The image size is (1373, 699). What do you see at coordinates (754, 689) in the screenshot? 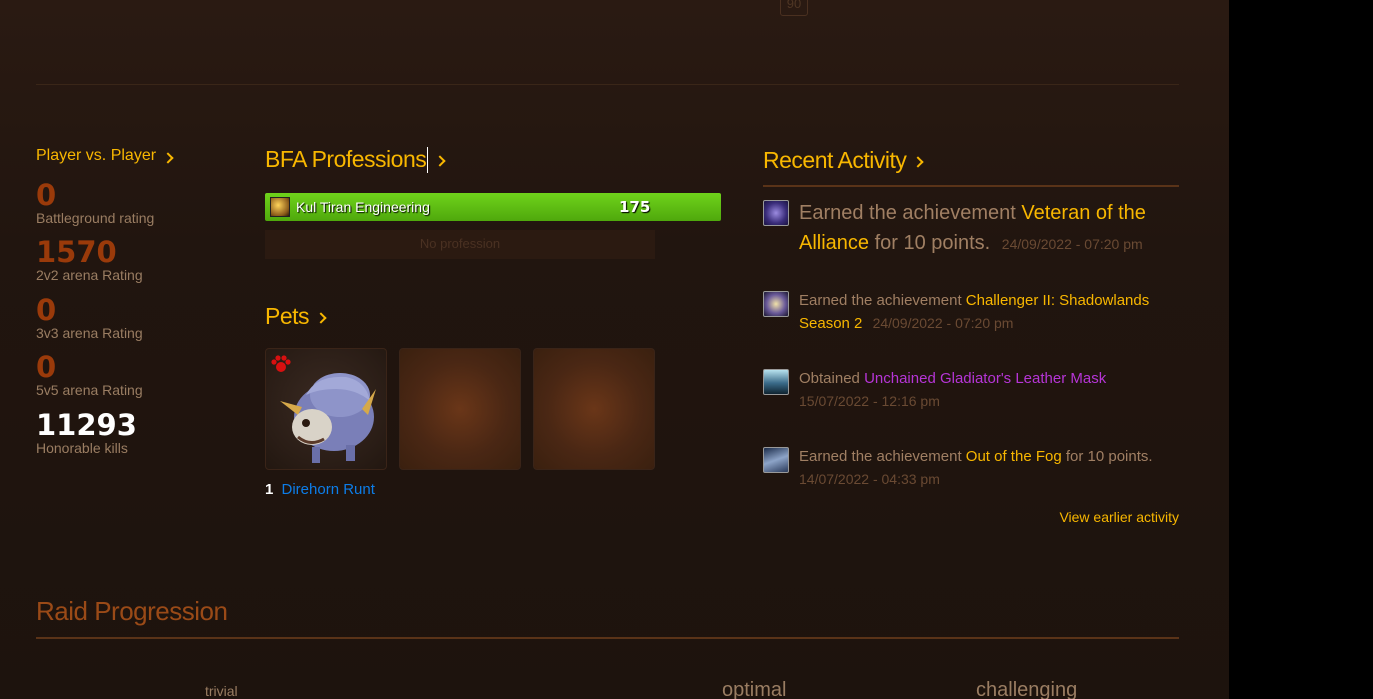
I see `raid-difficulty-optimal: optimal` at bounding box center [754, 689].